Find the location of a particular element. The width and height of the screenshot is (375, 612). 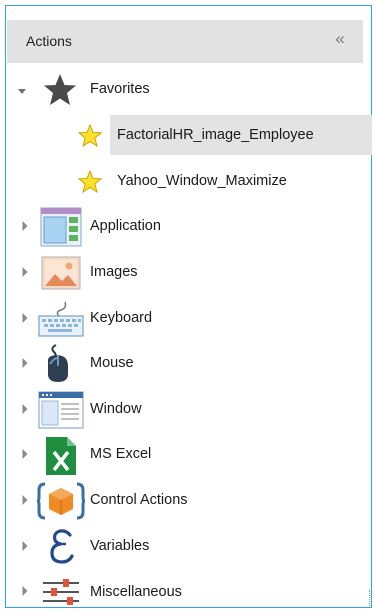

tree-node-label: Application is located at coordinates (125, 226).